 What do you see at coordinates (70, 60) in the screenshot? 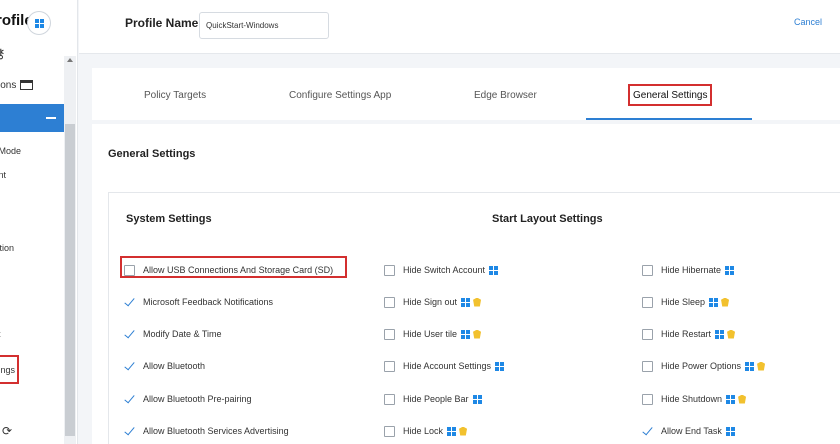
I see `scroll-up-icon` at bounding box center [70, 60].